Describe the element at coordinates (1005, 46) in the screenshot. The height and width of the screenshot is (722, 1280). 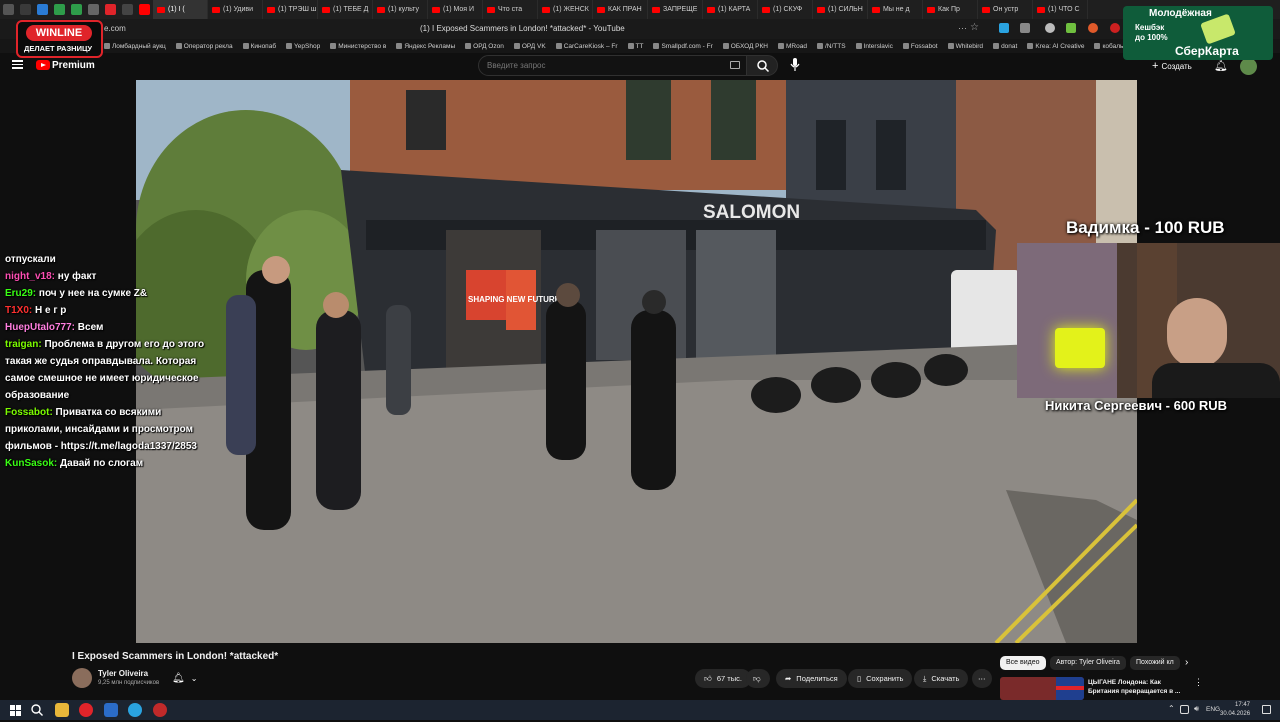
I see `bookmark-item: donat` at that location.